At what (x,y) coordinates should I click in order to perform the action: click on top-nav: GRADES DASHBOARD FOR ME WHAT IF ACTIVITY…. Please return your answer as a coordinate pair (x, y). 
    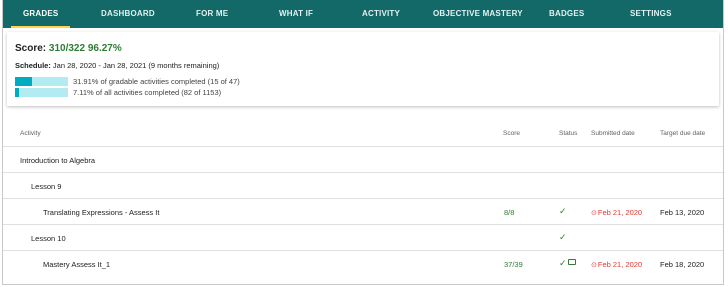
    Looking at the image, I should click on (363, 14).